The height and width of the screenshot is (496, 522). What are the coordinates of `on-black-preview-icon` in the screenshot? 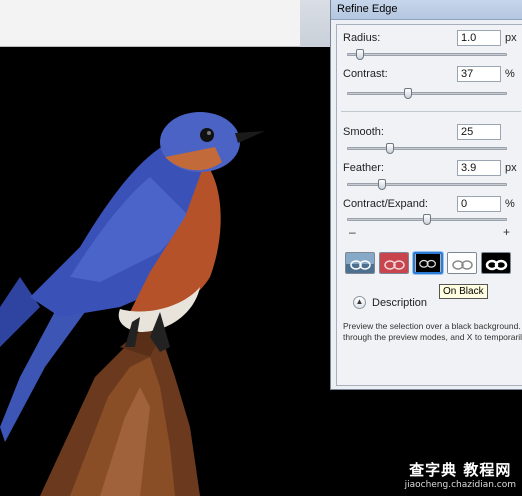 It's located at (428, 263).